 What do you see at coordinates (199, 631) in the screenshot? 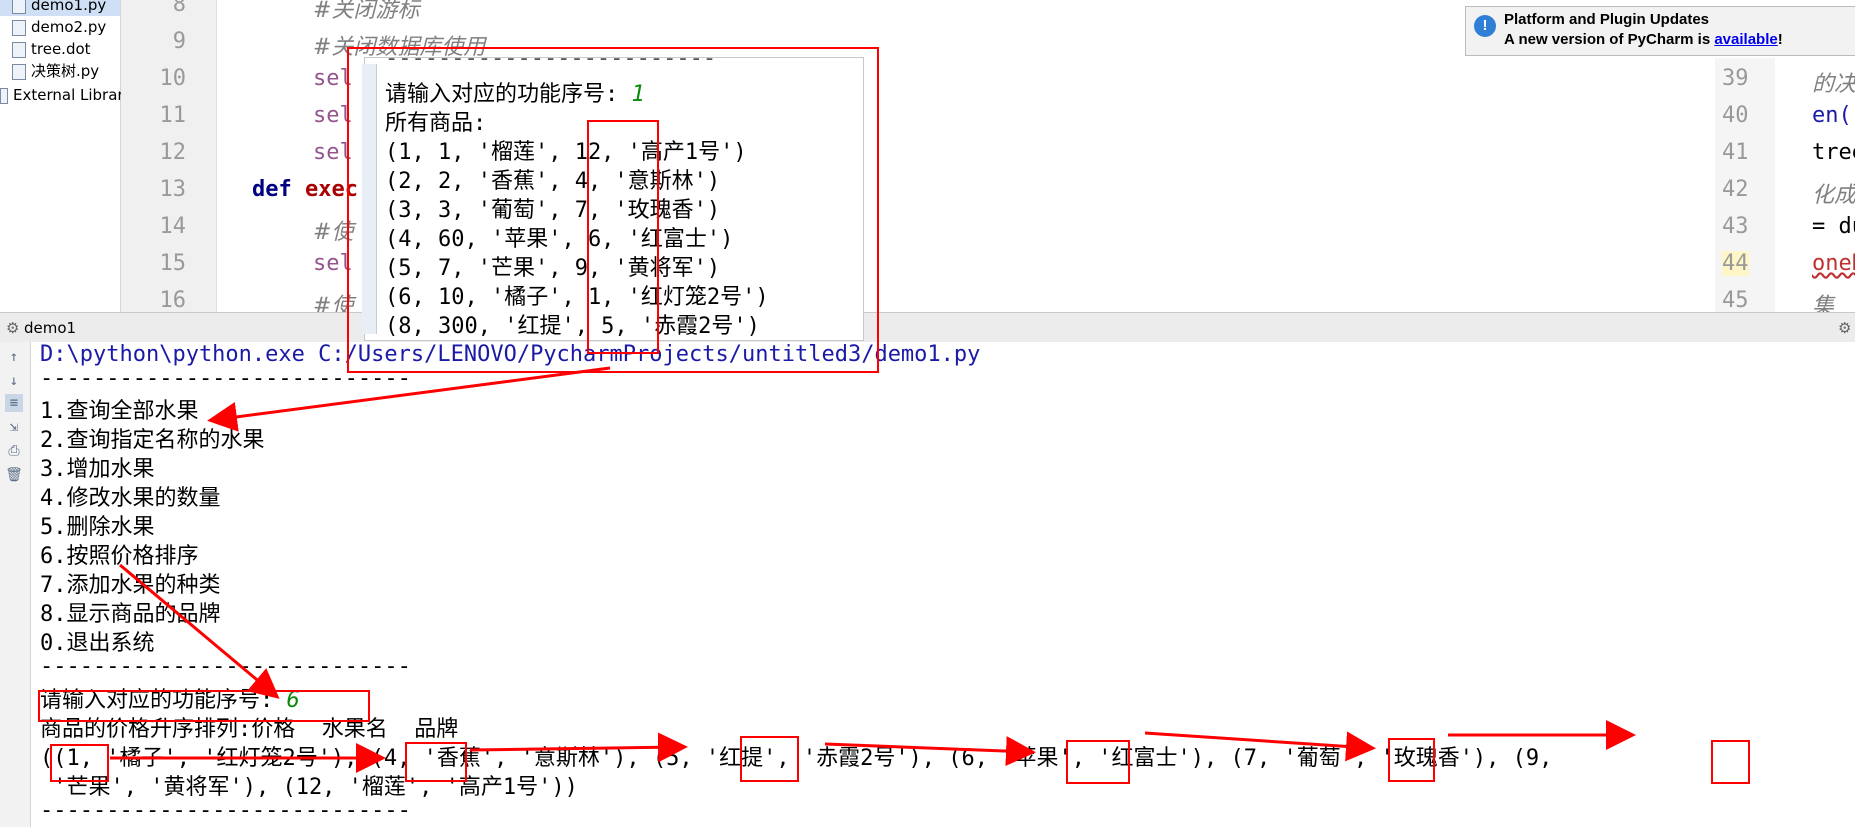
I see `arrow-sort-to-prompt` at bounding box center [199, 631].